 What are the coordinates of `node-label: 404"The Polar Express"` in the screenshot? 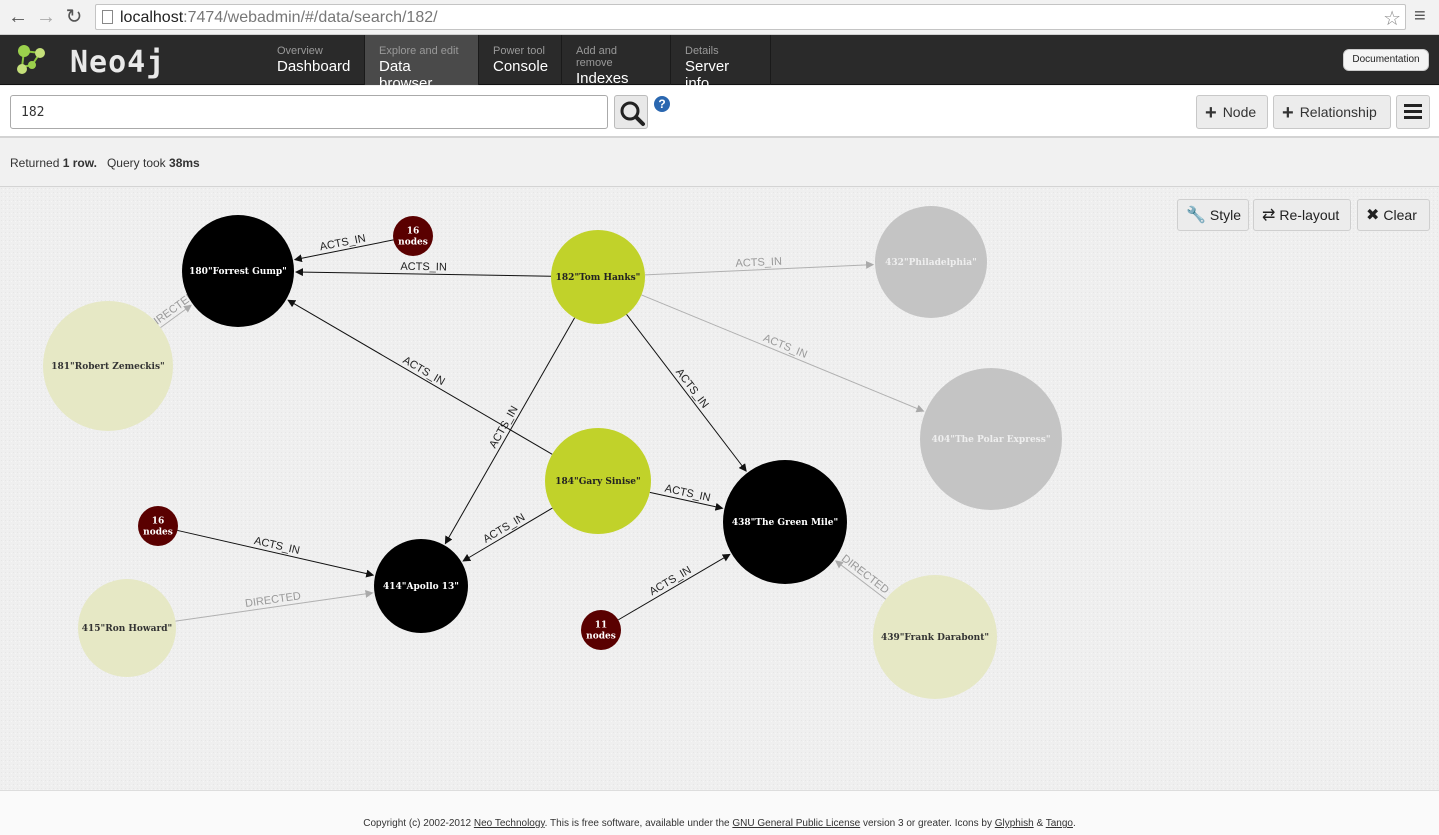 It's located at (990, 440).